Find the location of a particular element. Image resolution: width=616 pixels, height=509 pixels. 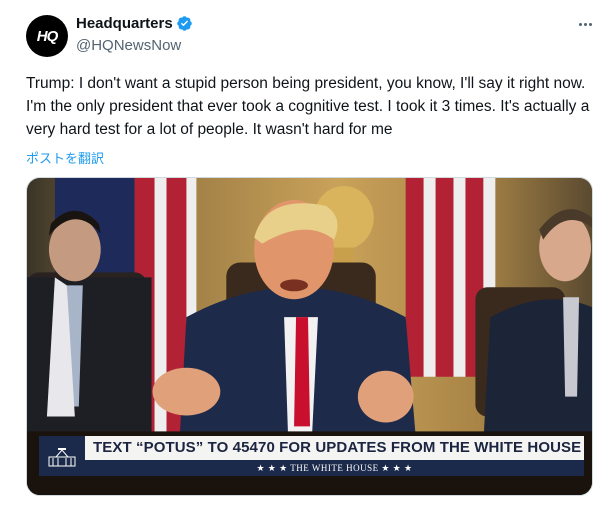

author-name-row: Headquarters is located at coordinates (134, 23).